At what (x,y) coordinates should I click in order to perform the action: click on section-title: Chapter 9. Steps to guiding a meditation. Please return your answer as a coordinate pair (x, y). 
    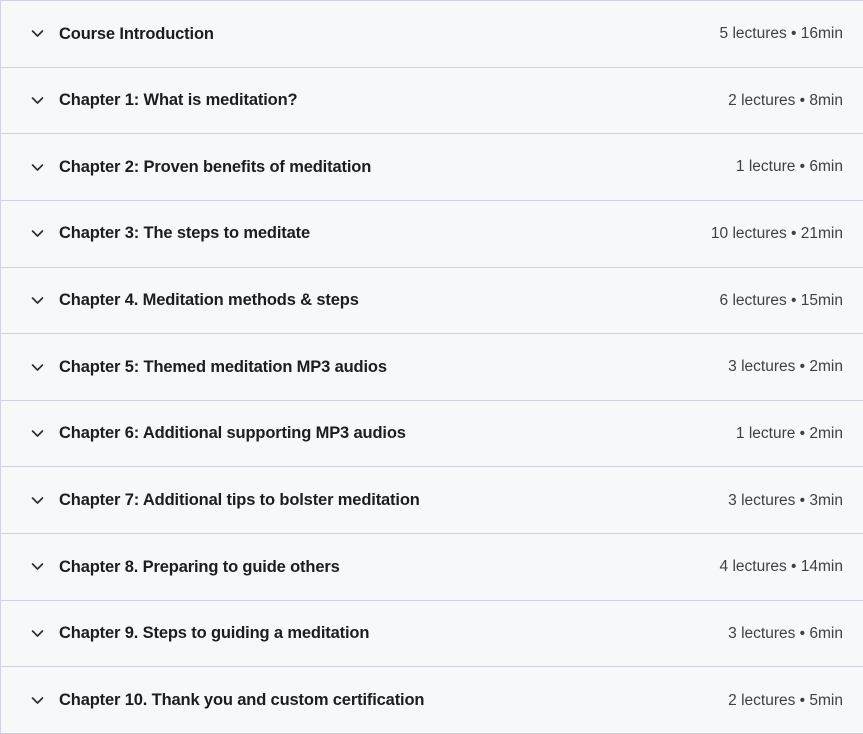
    Looking at the image, I should click on (214, 633).